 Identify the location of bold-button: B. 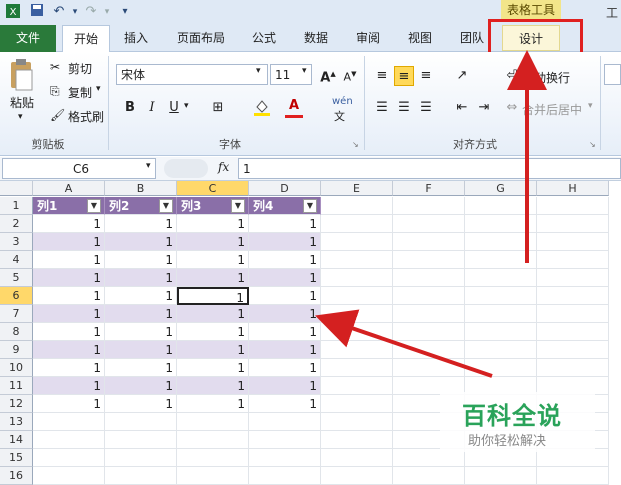
(130, 108).